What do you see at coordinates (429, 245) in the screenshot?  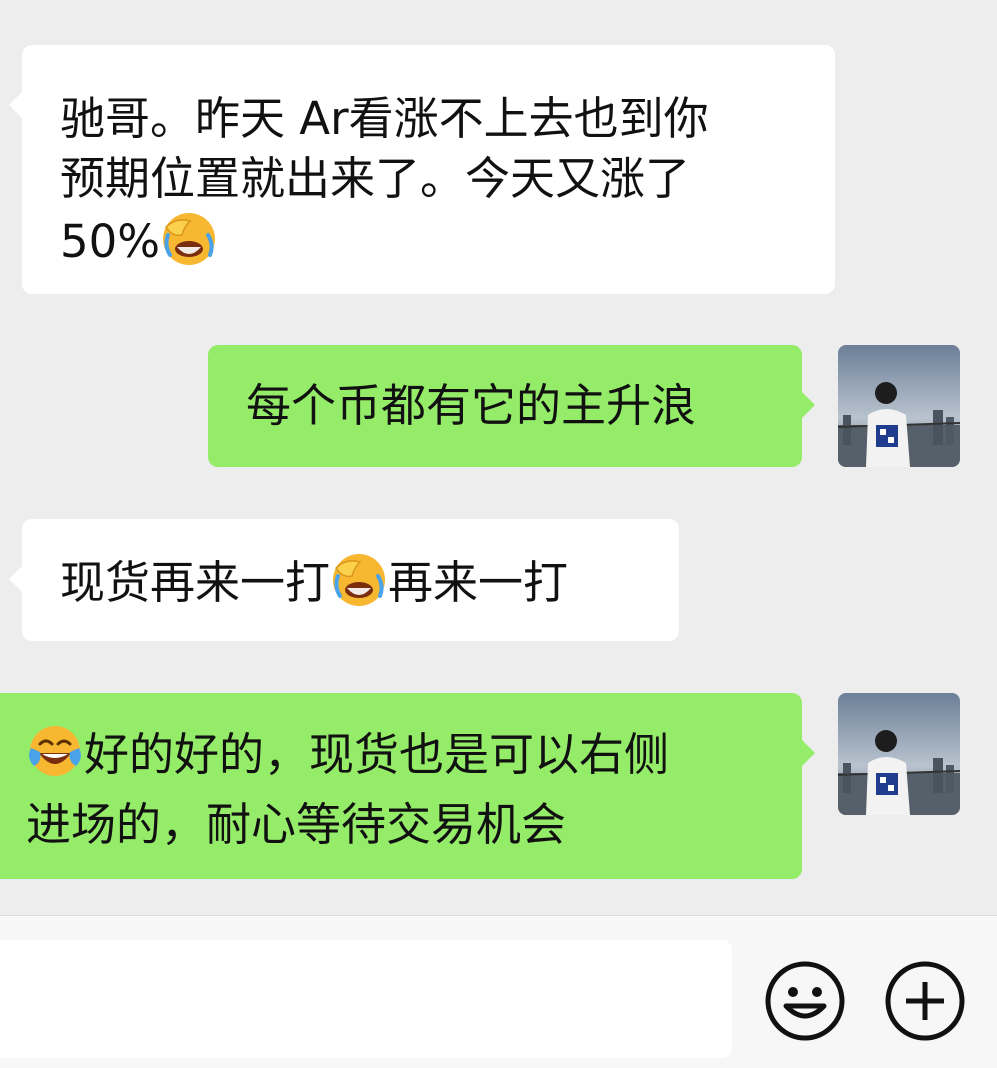 I see `message-line: 50%` at bounding box center [429, 245].